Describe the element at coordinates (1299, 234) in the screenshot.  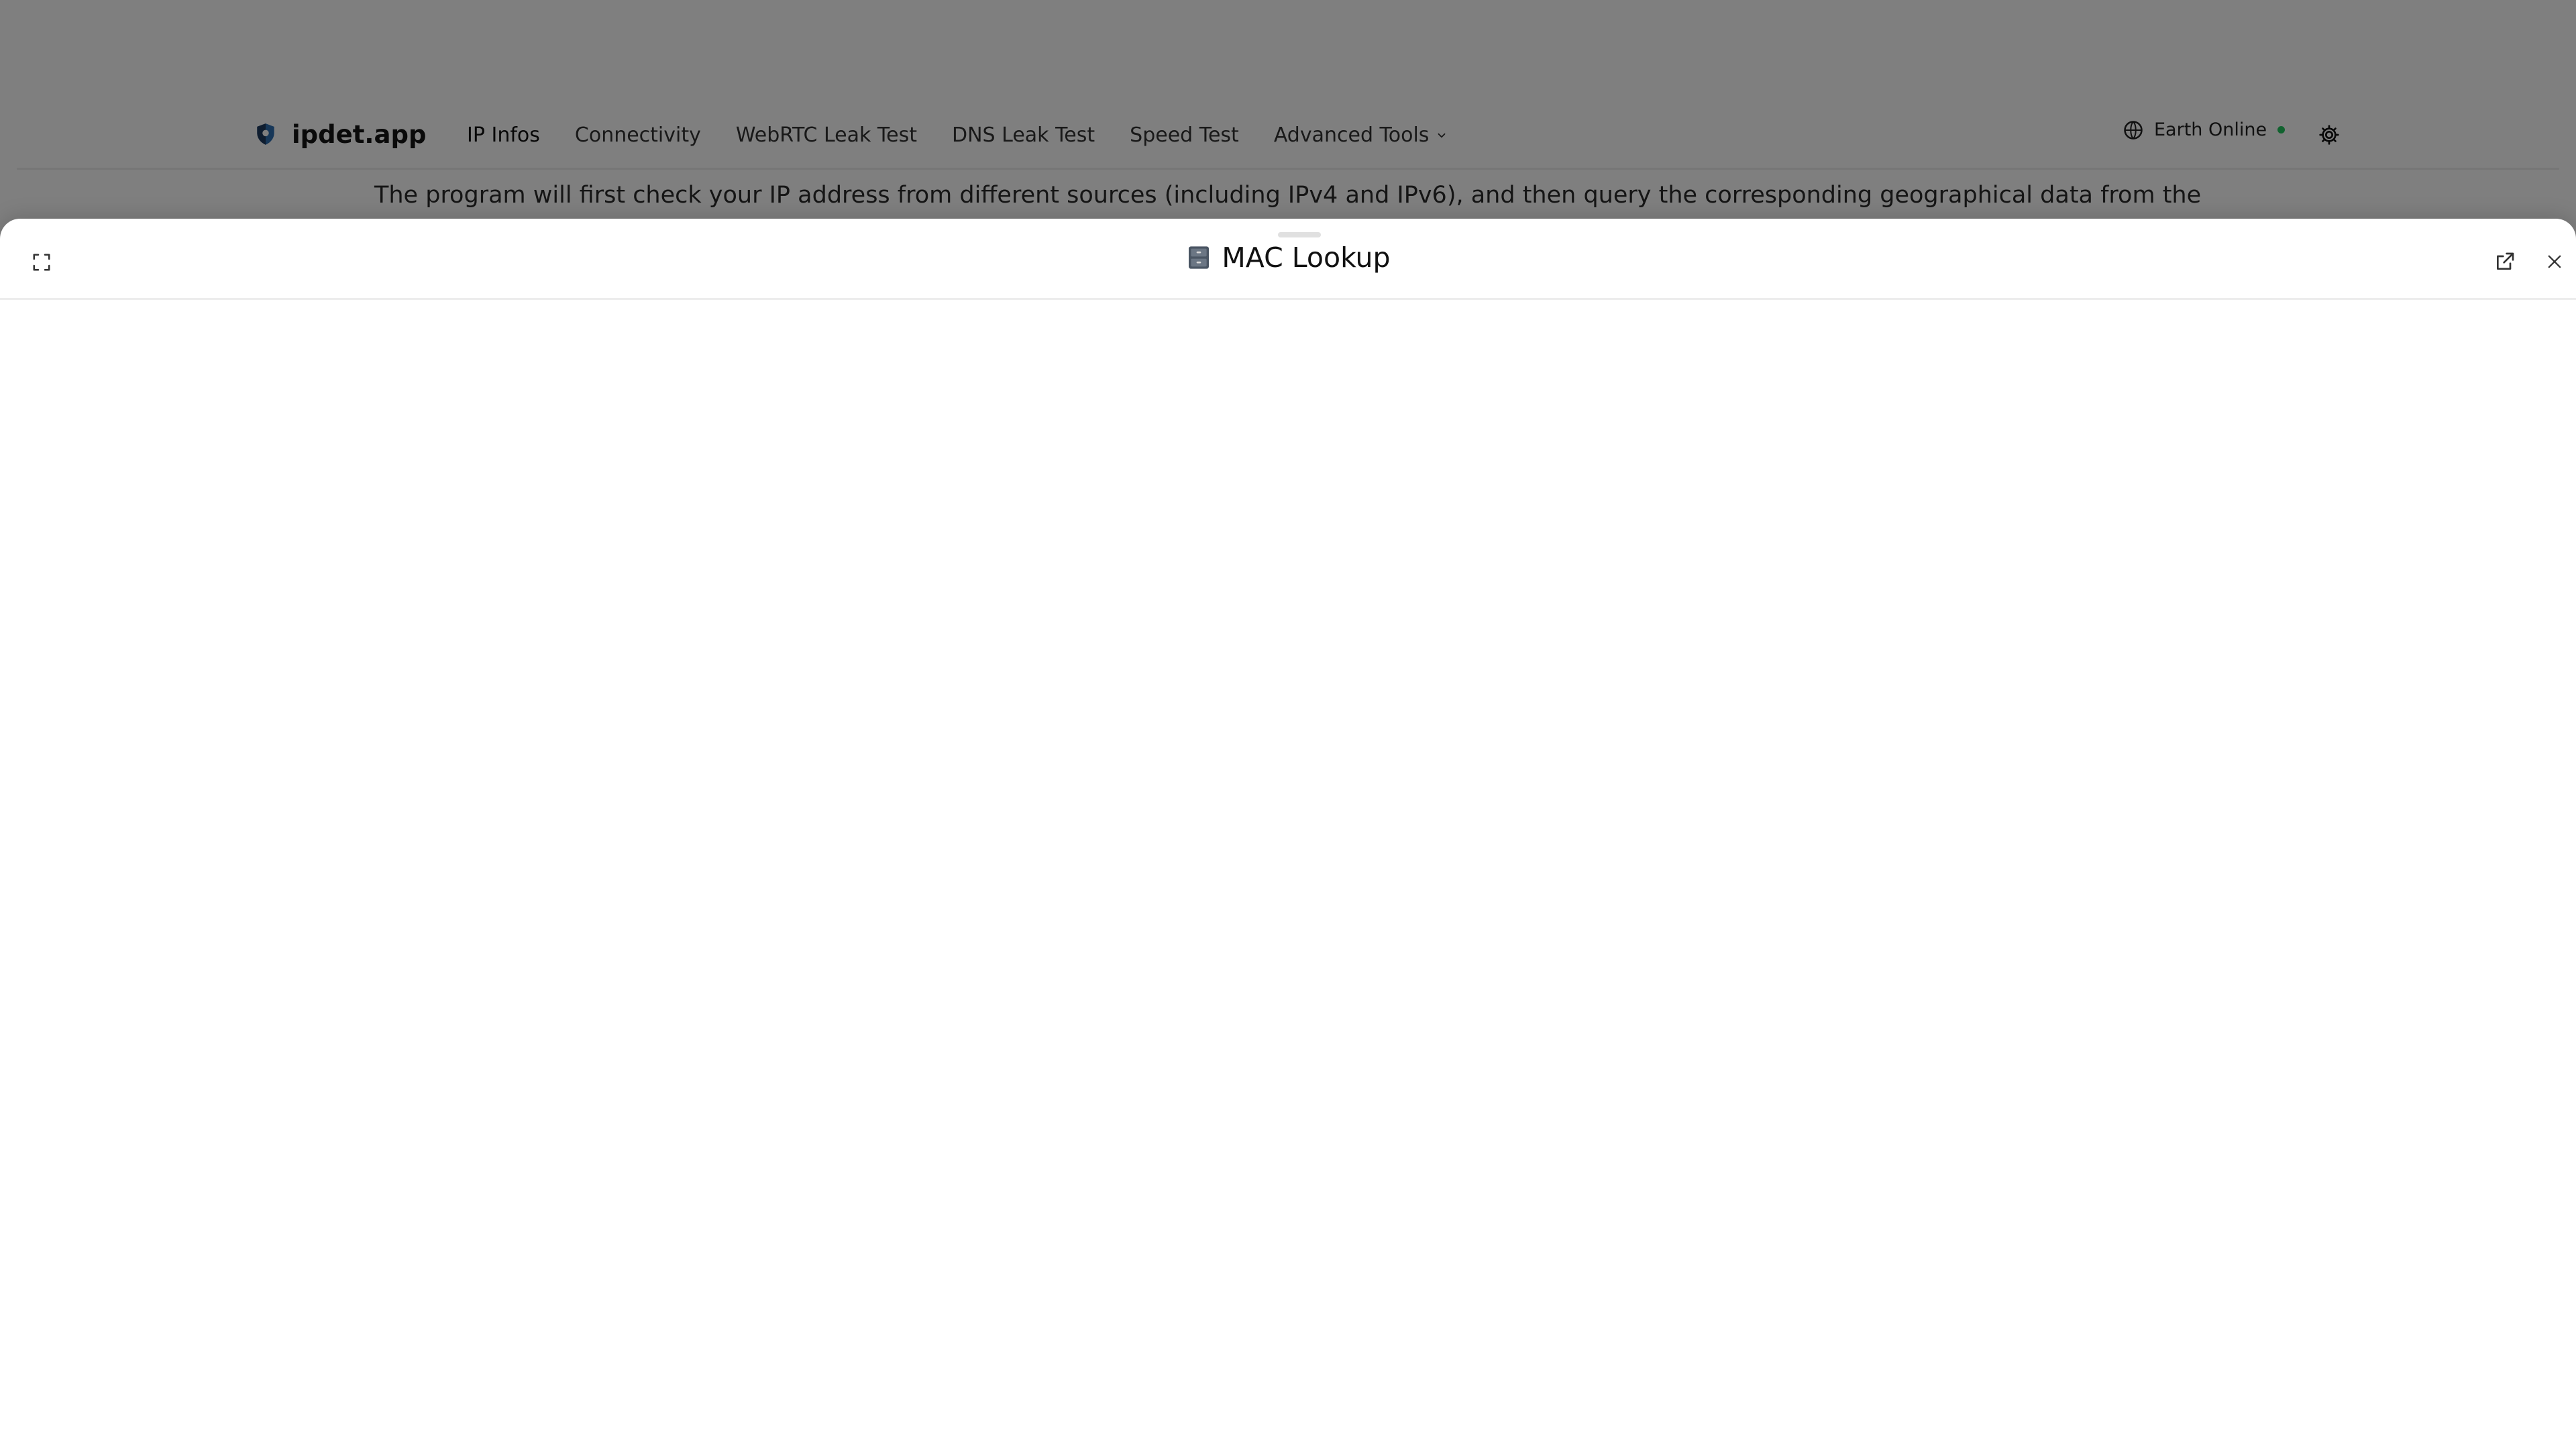
I see `drawer-drag-handle` at that location.